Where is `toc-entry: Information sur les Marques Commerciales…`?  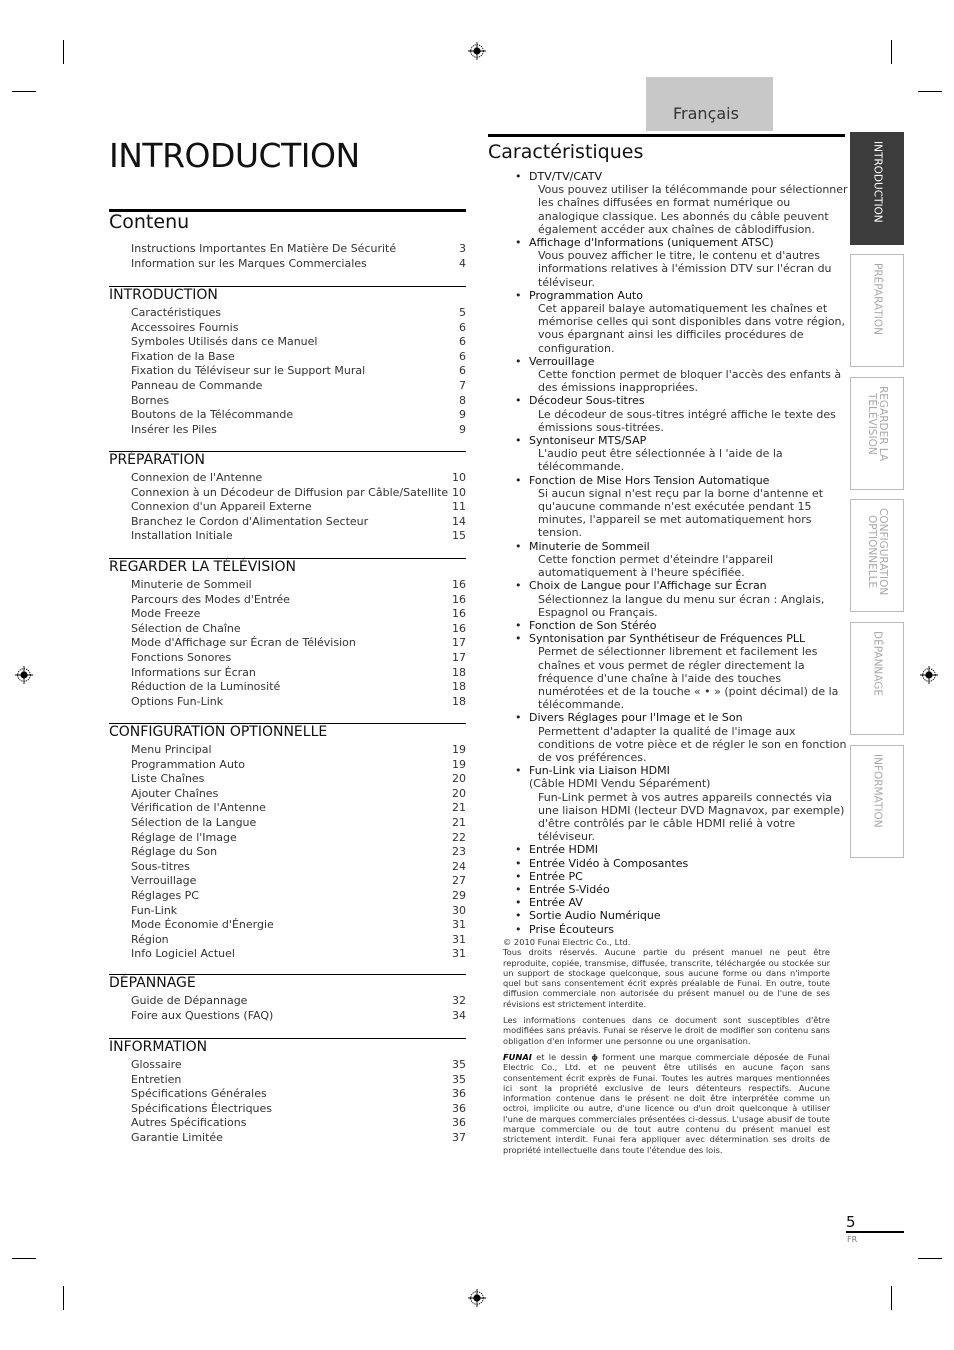
toc-entry: Information sur les Marques Commerciales… is located at coordinates (298, 264).